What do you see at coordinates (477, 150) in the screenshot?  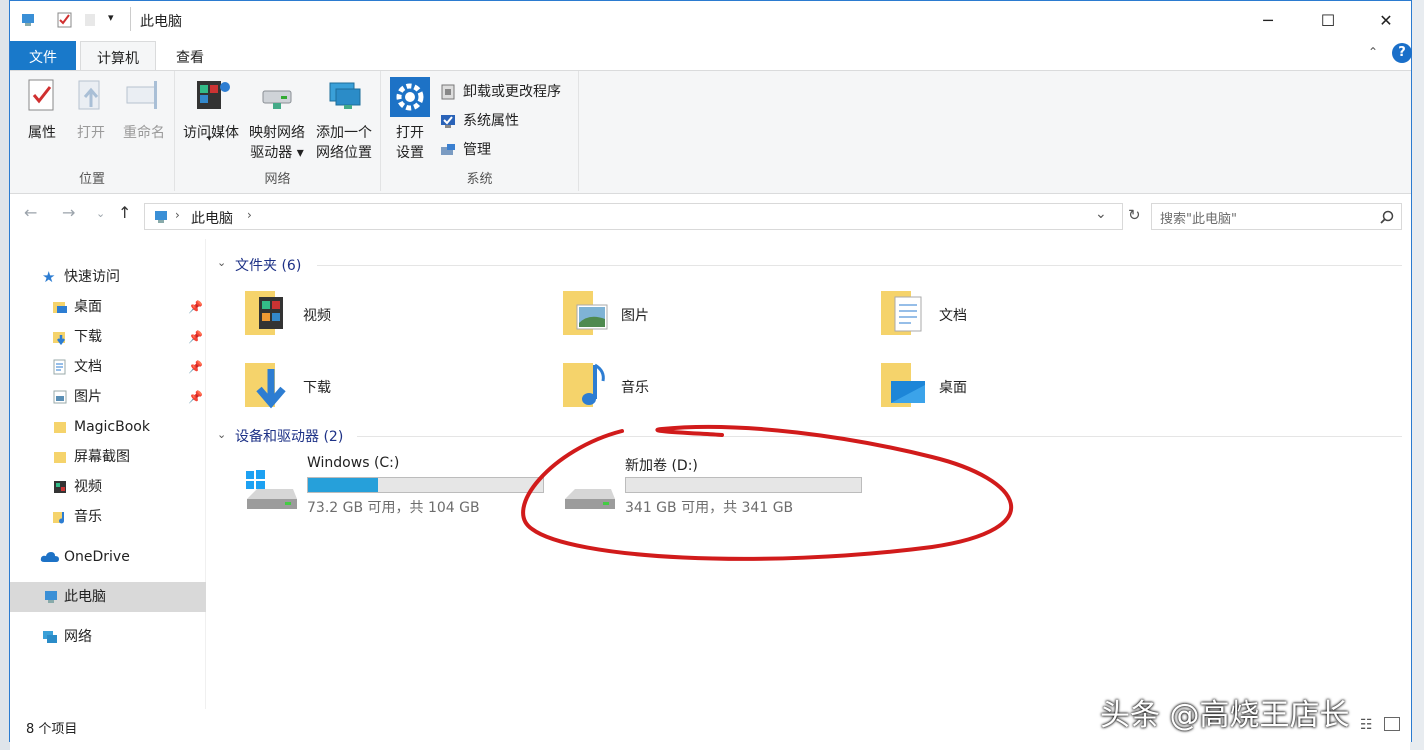 I see `manage-label: 管理` at bounding box center [477, 150].